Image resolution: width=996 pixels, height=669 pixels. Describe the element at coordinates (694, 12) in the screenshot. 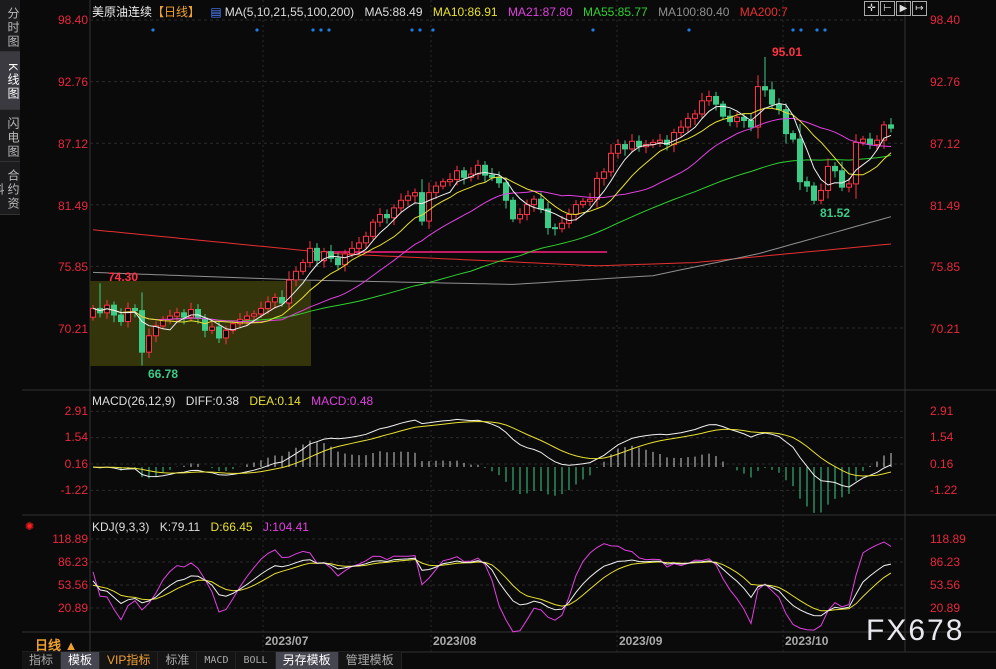

I see `ma100-value: MA100:80.40` at that location.